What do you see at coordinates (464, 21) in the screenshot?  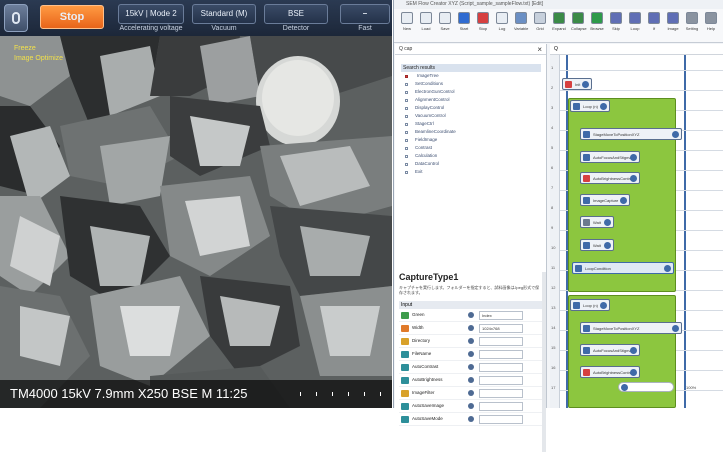 I see `ribbon-start-button: Start` at bounding box center [464, 21].